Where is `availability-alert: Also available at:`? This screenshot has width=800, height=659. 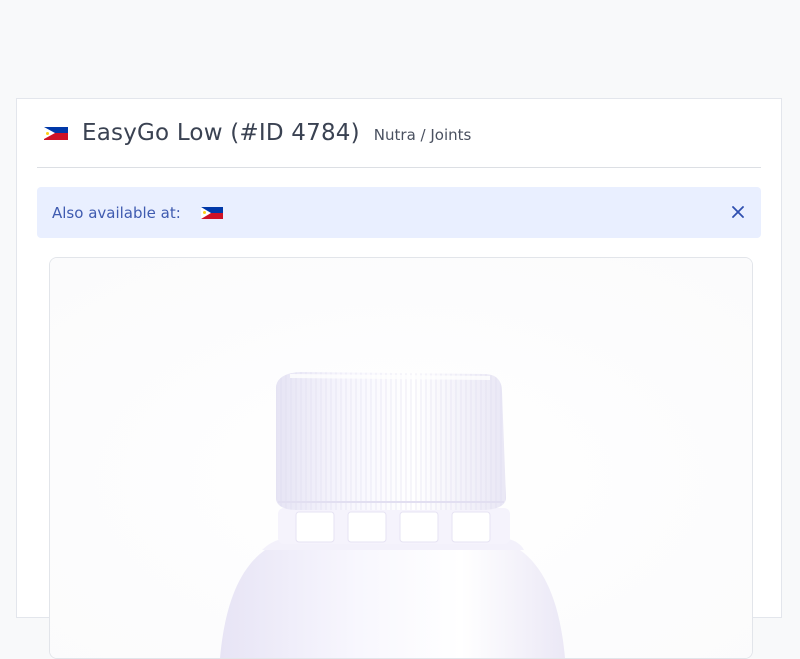 availability-alert: Also available at: is located at coordinates (399, 212).